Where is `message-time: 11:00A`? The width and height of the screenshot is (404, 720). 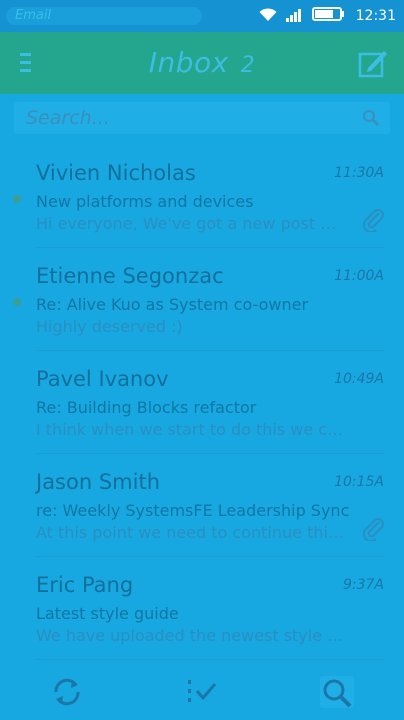
message-time: 11:00A is located at coordinates (359, 276).